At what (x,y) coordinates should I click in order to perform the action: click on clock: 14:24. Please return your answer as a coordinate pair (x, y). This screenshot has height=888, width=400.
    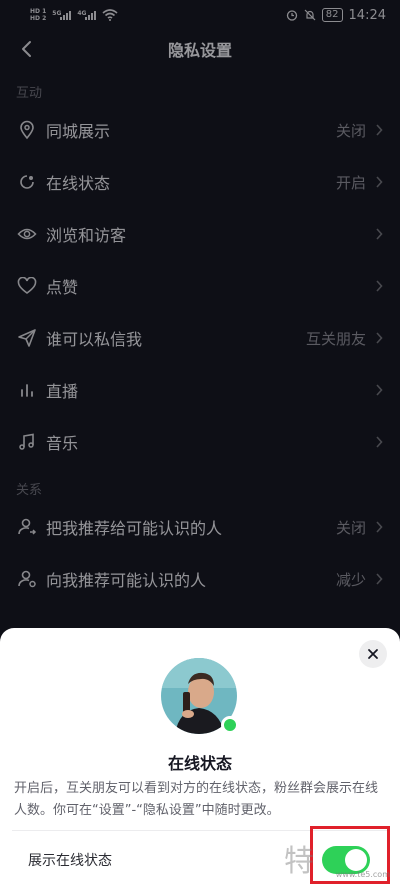
    Looking at the image, I should click on (367, 15).